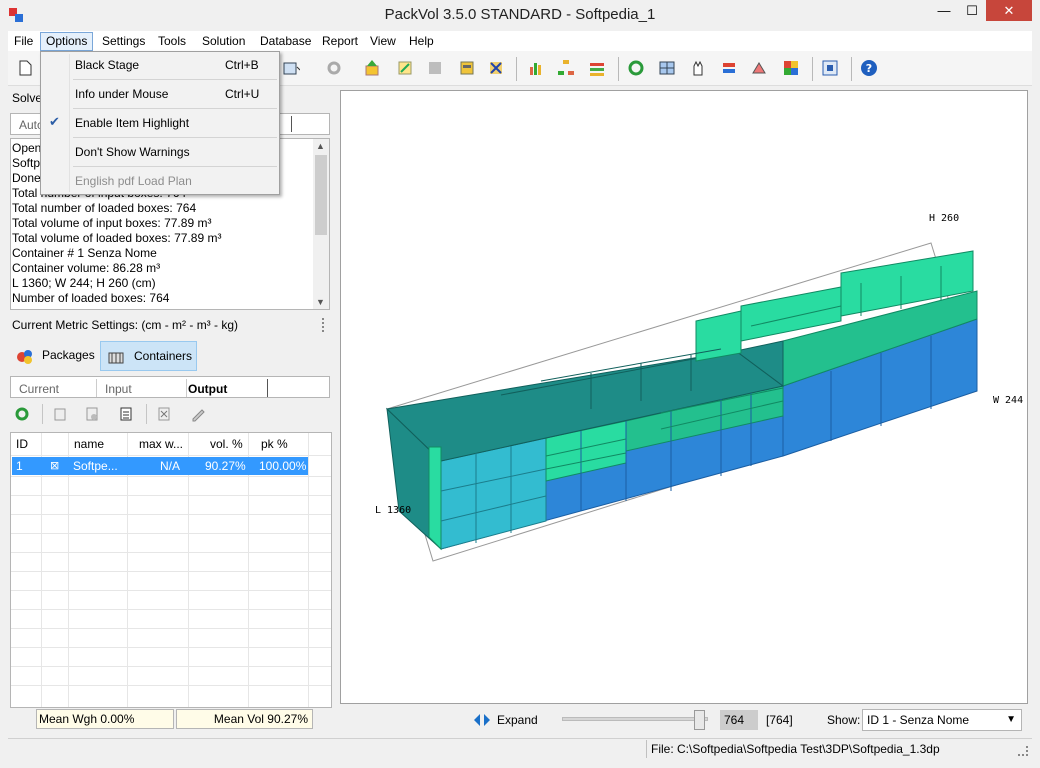 Image resolution: width=1040 pixels, height=768 pixels. Describe the element at coordinates (421, 41) in the screenshot. I see `menu-help: Help` at that location.